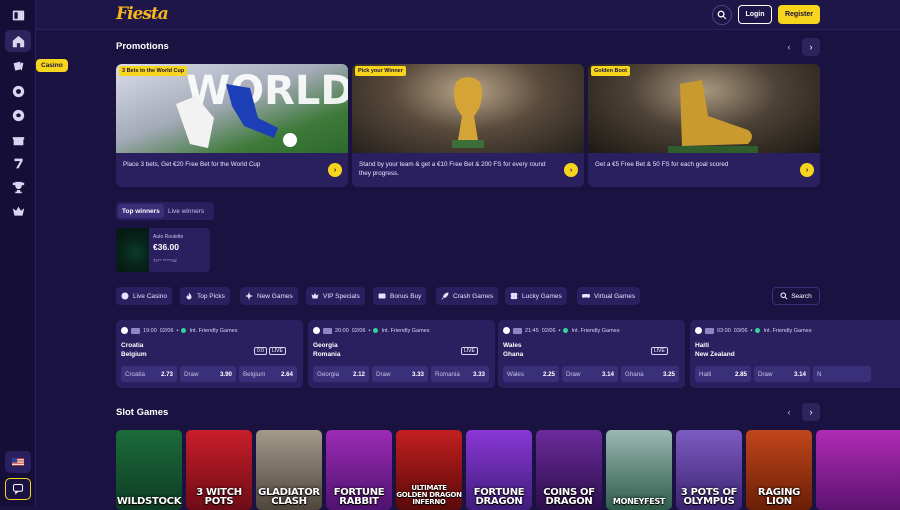  Describe the element at coordinates (842, 374) in the screenshot. I see `odds-button: N` at that location.